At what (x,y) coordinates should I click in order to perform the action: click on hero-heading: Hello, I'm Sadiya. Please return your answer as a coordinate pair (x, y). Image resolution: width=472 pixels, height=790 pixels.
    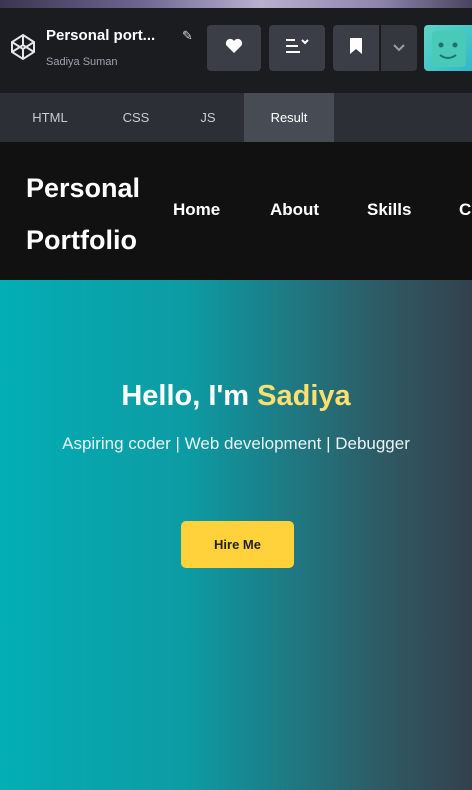
    Looking at the image, I should click on (236, 396).